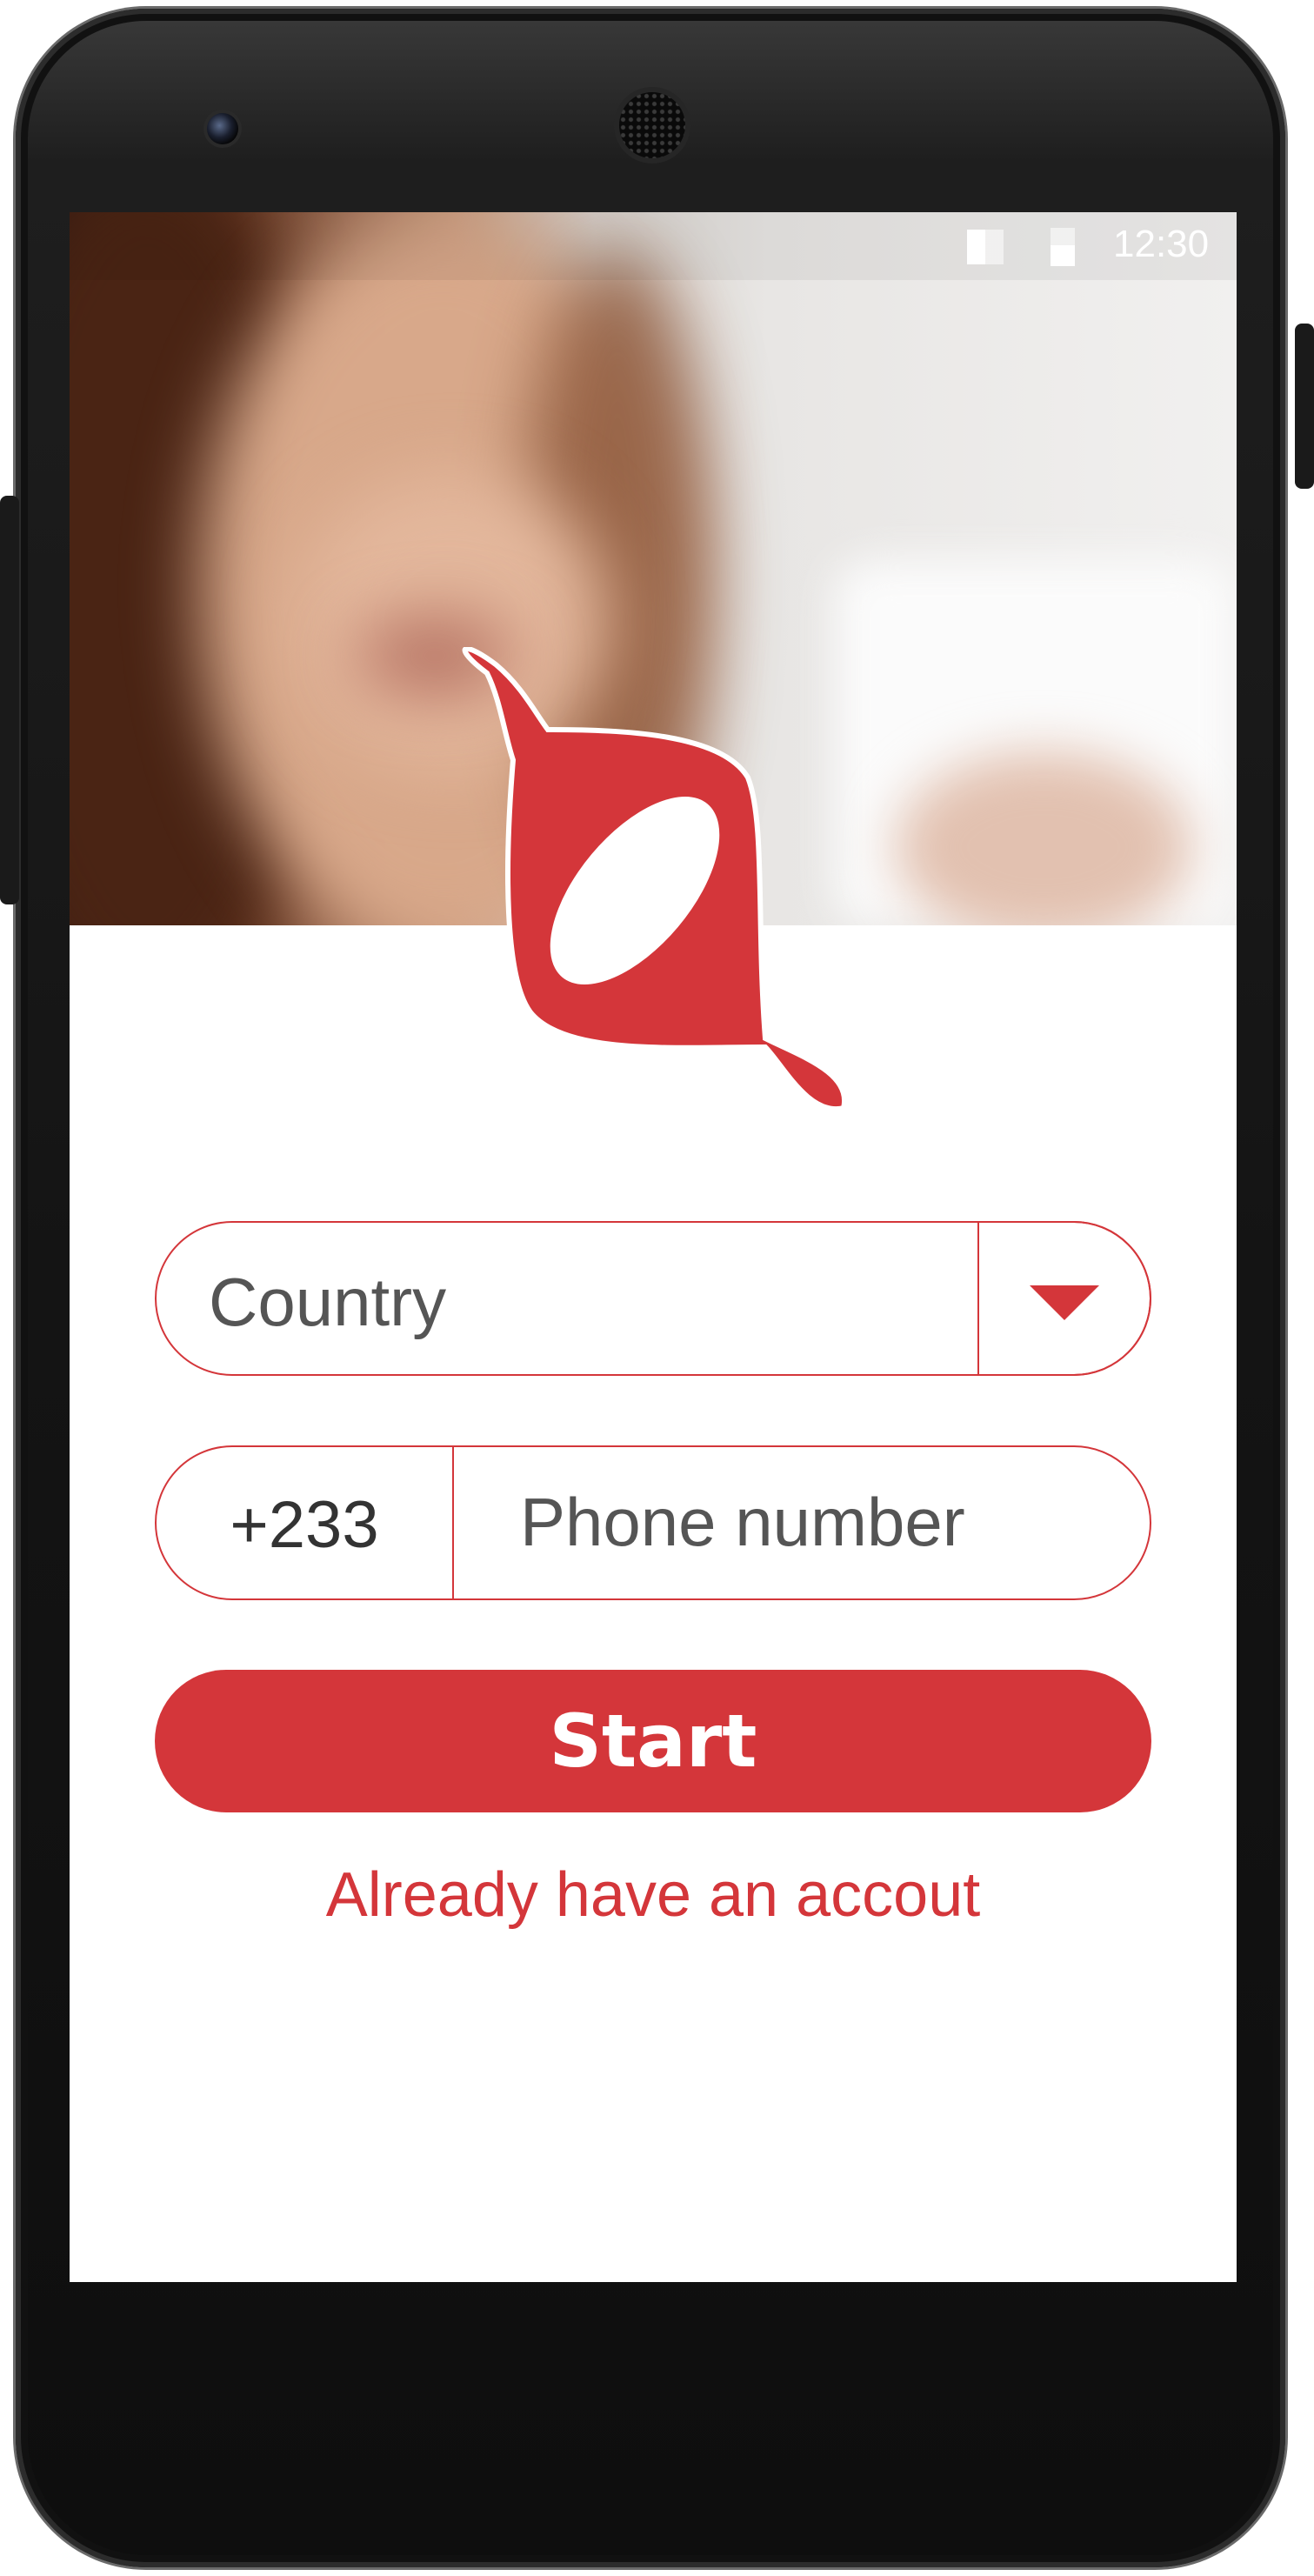 The image size is (1314, 2576). Describe the element at coordinates (1304, 406) in the screenshot. I see `power-button` at that location.